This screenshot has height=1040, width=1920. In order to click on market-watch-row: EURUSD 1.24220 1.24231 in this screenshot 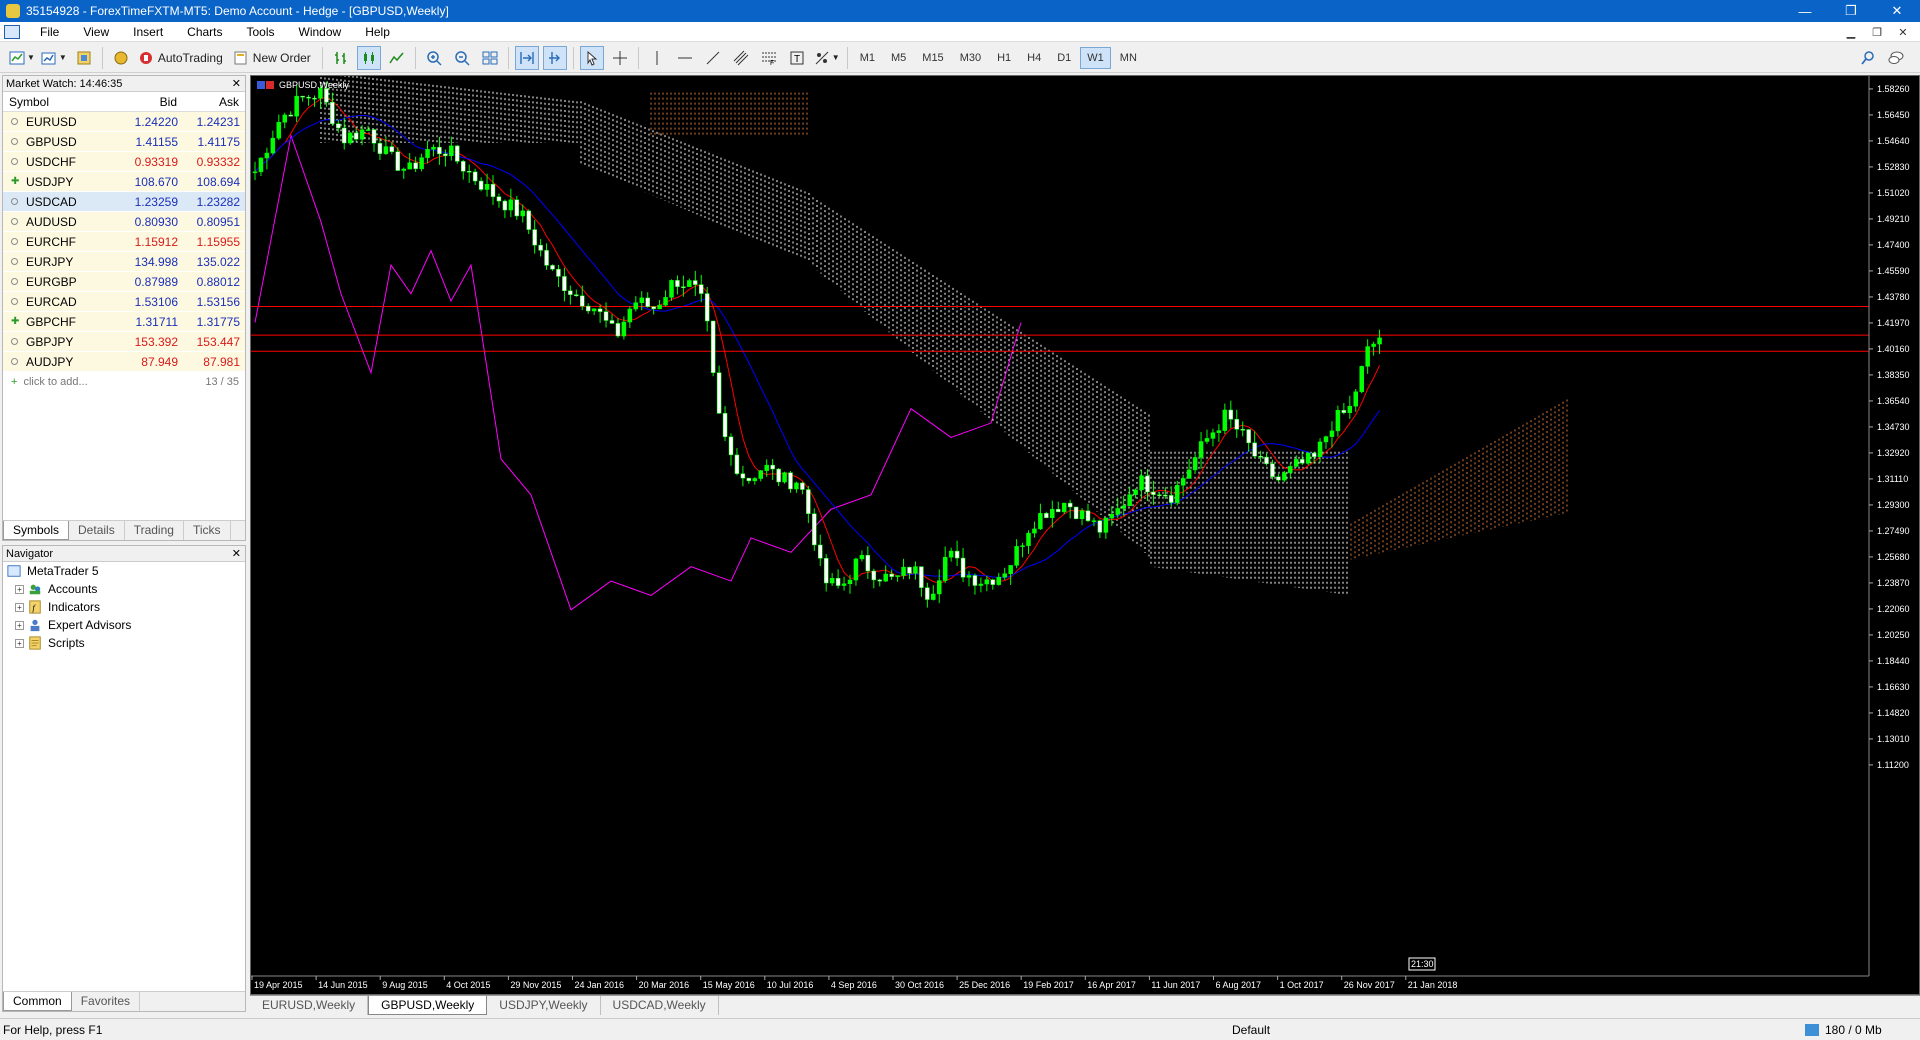, I will do `click(124, 122)`.